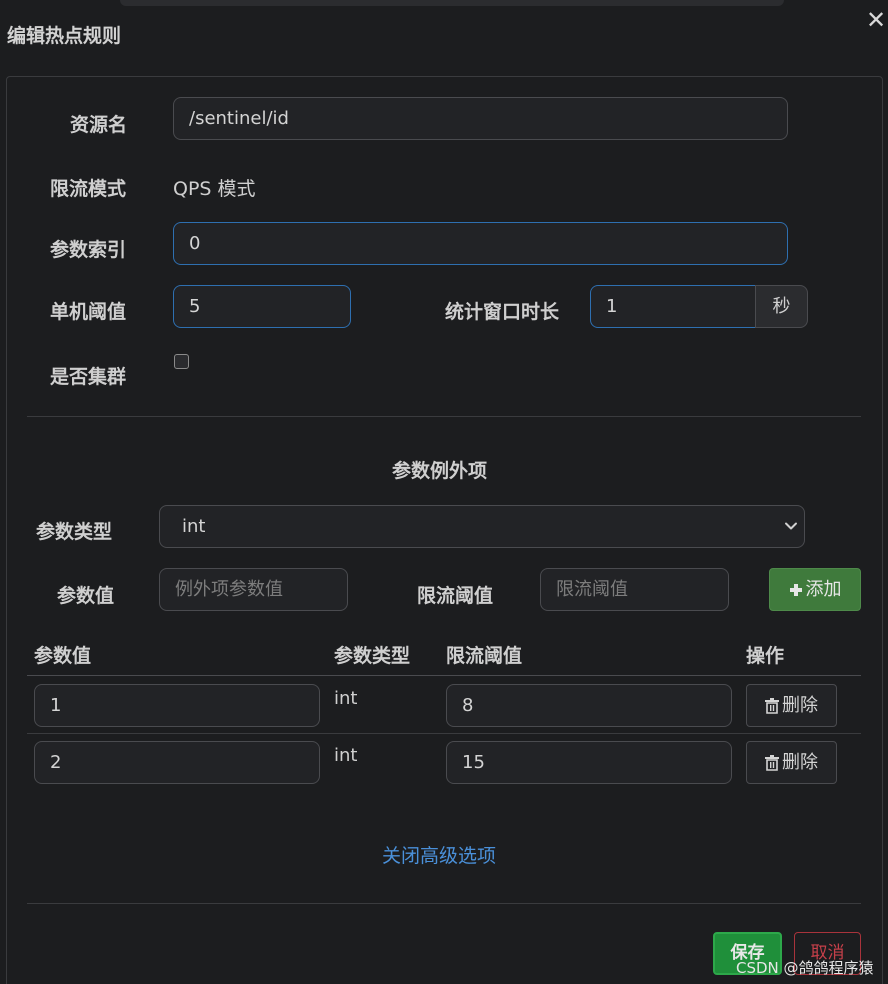 This screenshot has width=888, height=984. I want to click on close-advanced-link: 关闭高级选项, so click(439, 854).